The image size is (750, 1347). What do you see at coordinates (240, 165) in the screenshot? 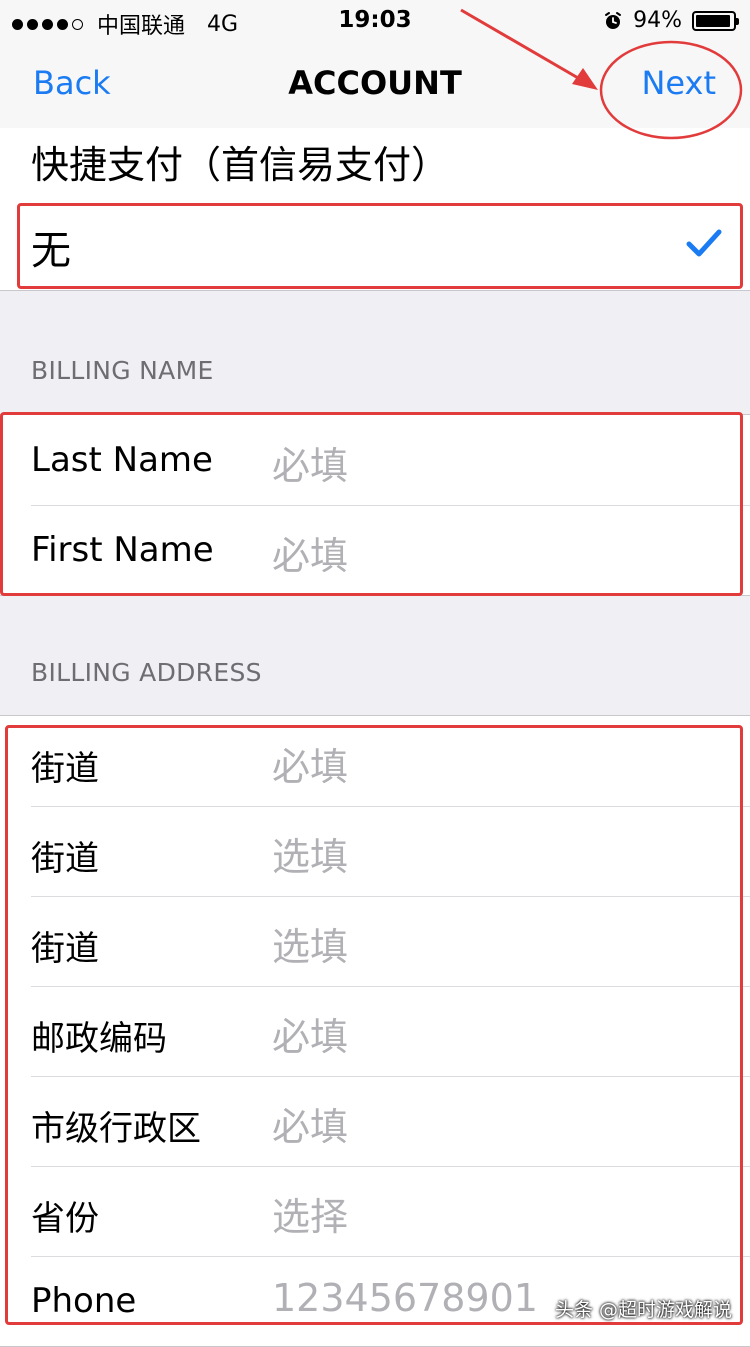
I see `payment-method-heading: 快捷支付（首信易支付）` at bounding box center [240, 165].